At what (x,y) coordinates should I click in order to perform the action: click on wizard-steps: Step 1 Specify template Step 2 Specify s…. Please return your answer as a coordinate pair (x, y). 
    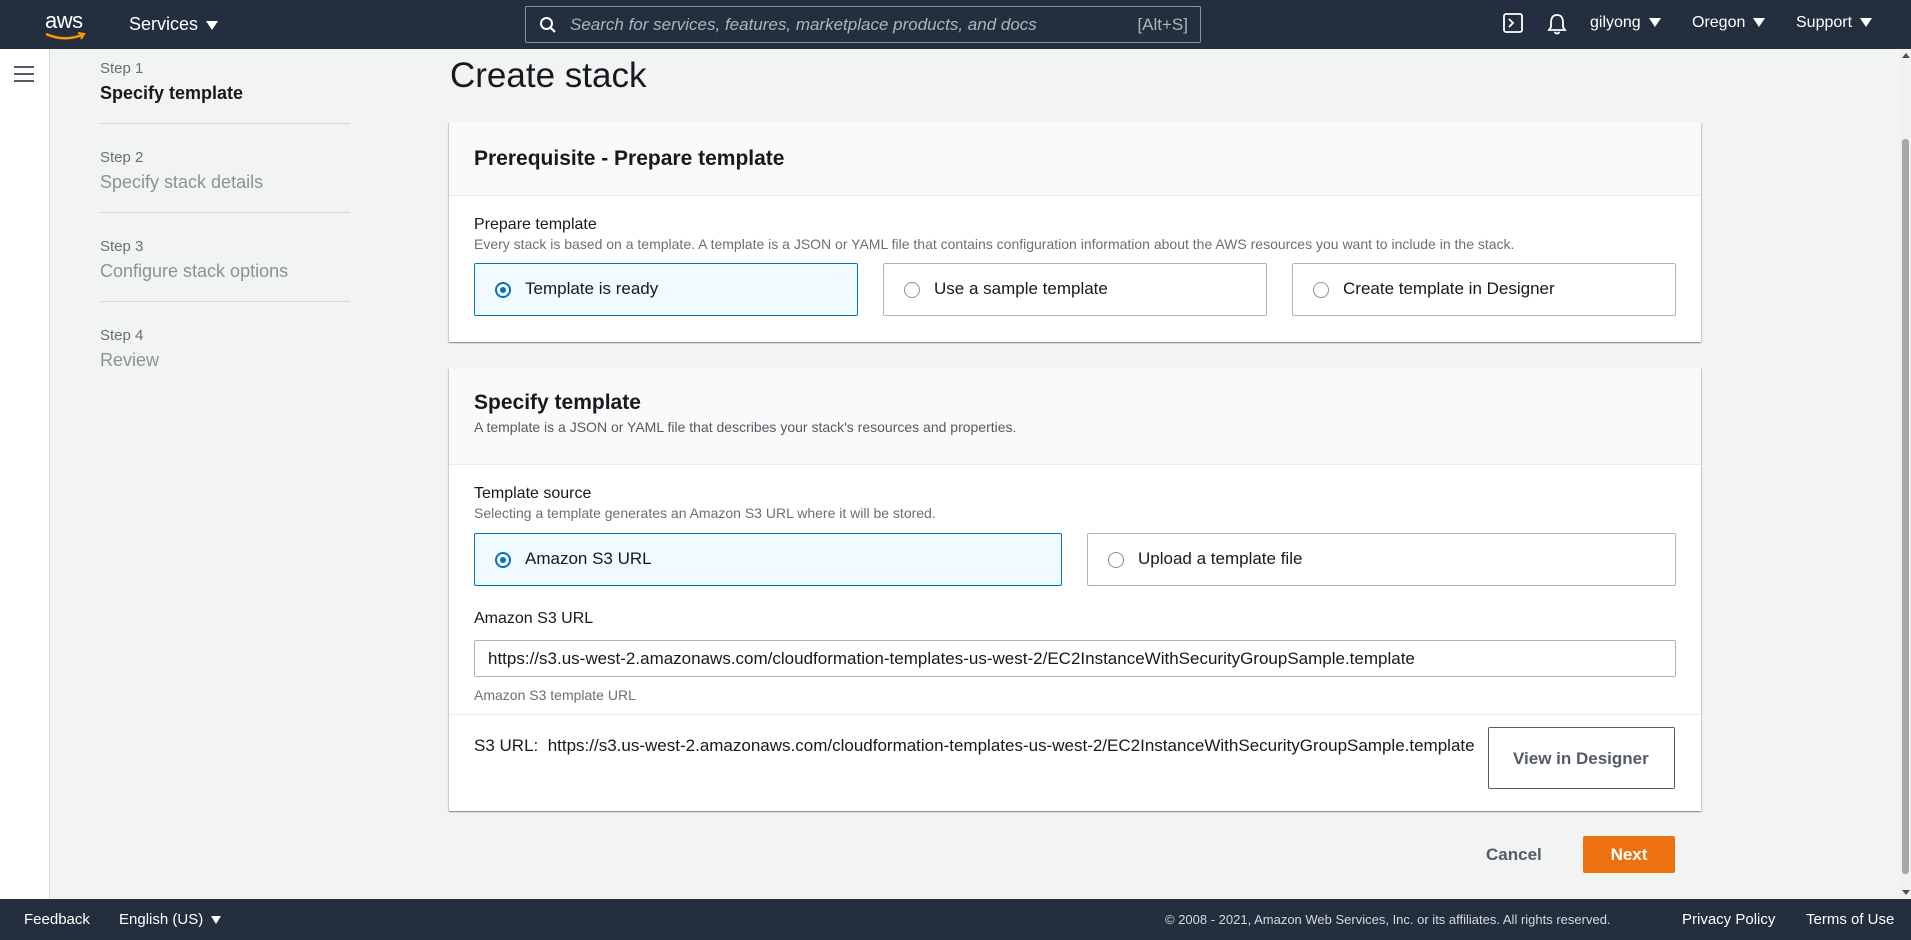
    Looking at the image, I should click on (225, 237).